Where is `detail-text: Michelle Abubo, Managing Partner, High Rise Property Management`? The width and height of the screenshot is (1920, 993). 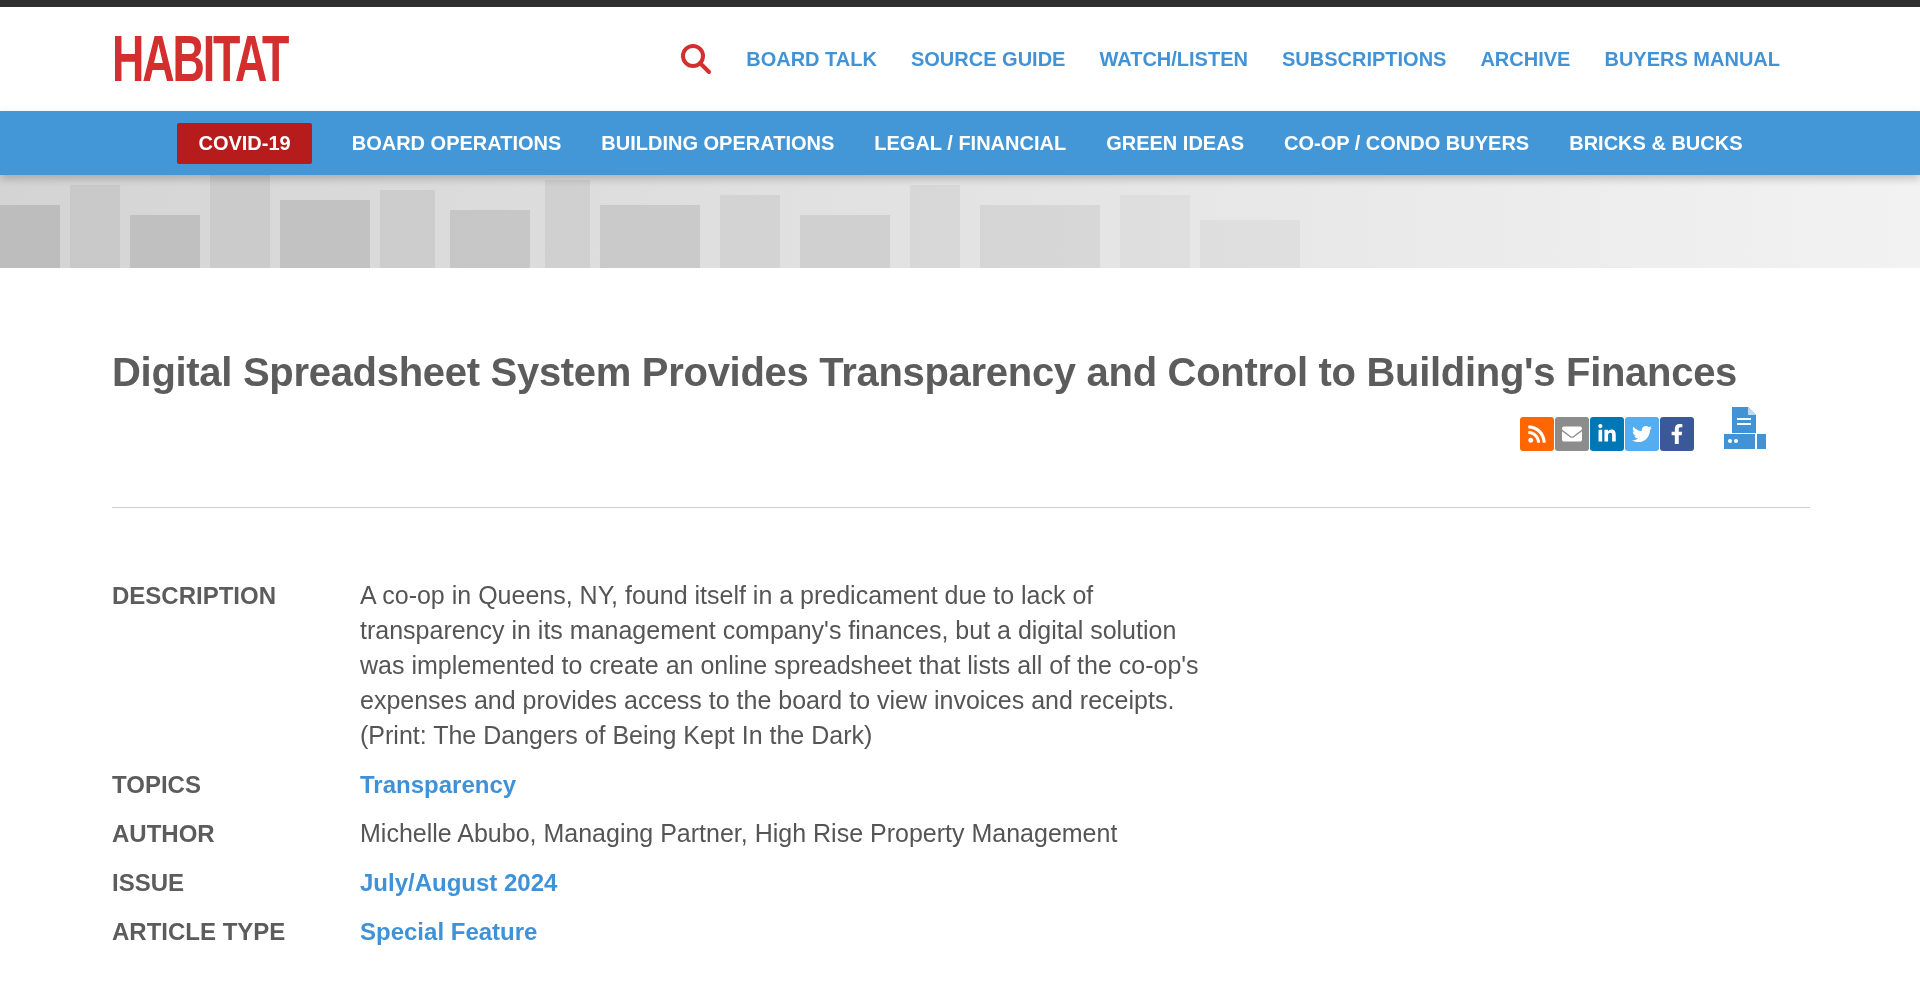 detail-text: Michelle Abubo, Managing Partner, High Rise Property Management is located at coordinates (739, 833).